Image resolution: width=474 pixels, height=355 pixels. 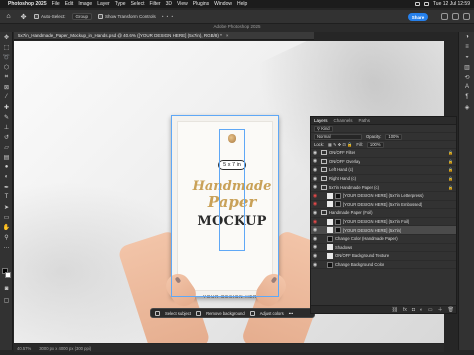 What do you see at coordinates (138, 4) in the screenshot?
I see `menu-select: Select` at bounding box center [138, 4].